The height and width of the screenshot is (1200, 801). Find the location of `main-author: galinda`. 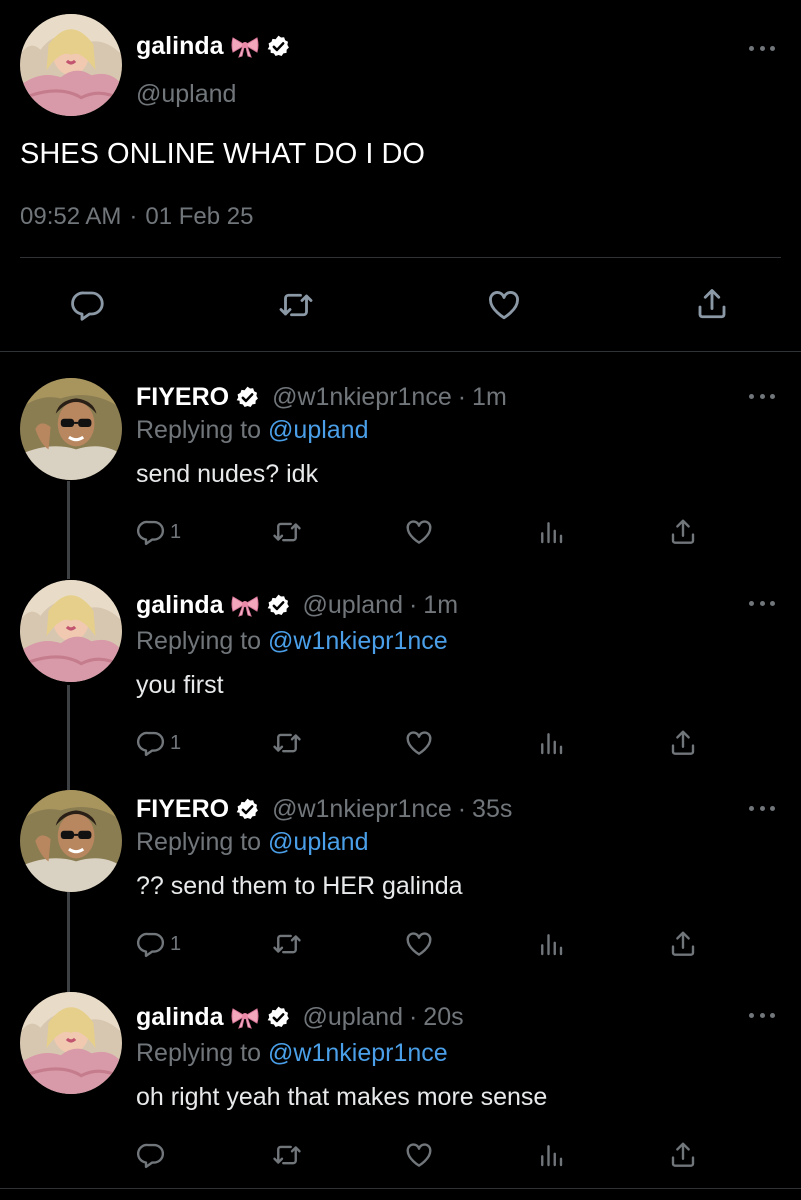

main-author: galinda is located at coordinates (213, 46).